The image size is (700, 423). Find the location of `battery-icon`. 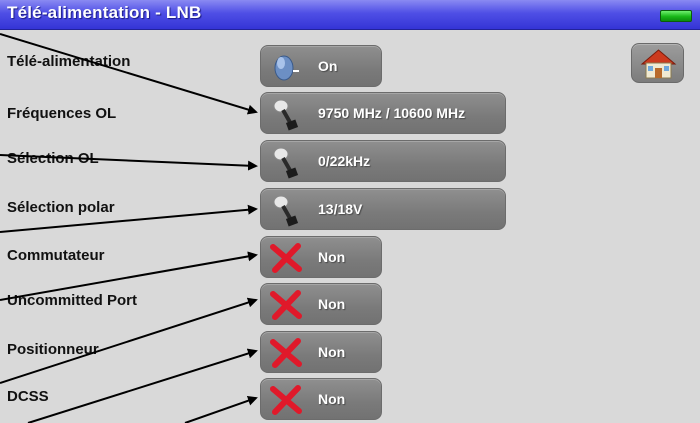

battery-icon is located at coordinates (676, 16).